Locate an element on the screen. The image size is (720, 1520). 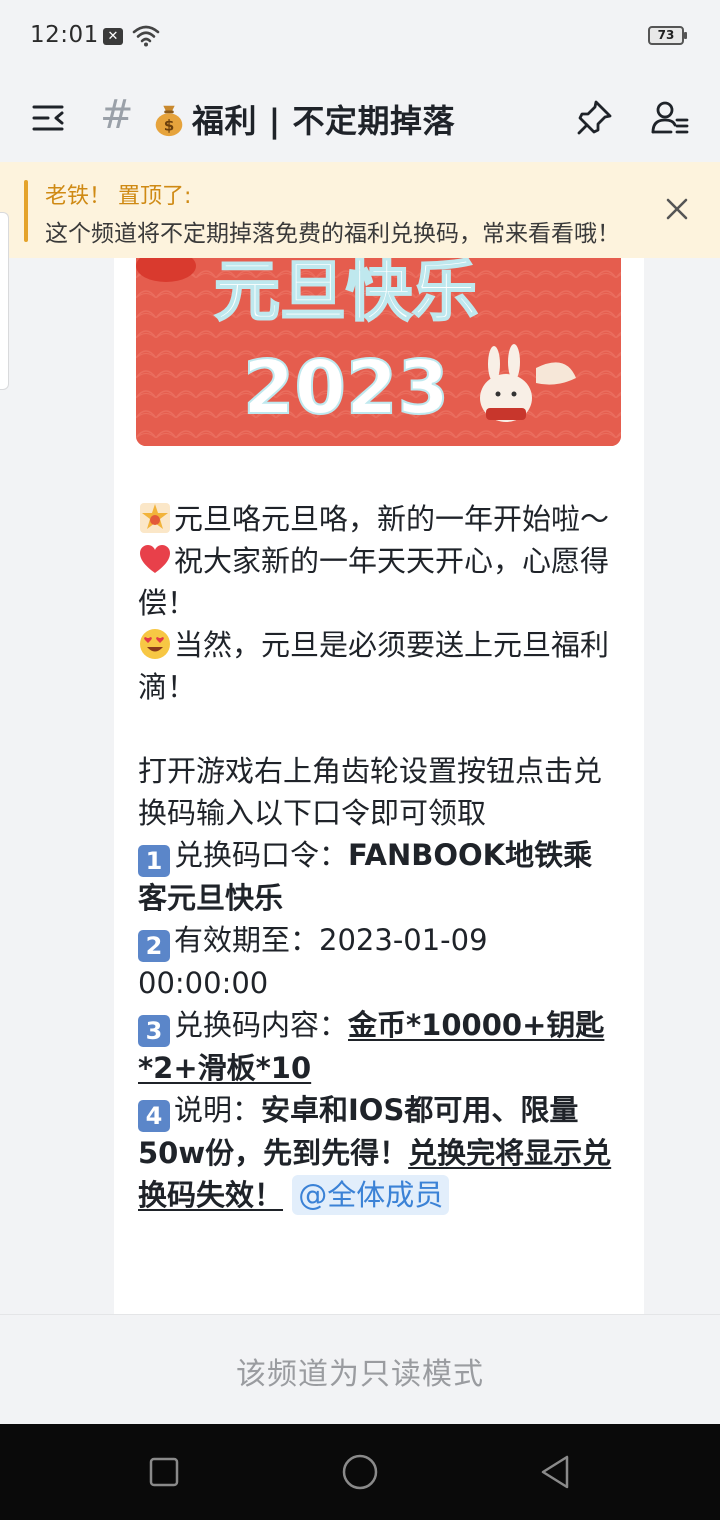
banner-year: 2023 is located at coordinates (346, 388).